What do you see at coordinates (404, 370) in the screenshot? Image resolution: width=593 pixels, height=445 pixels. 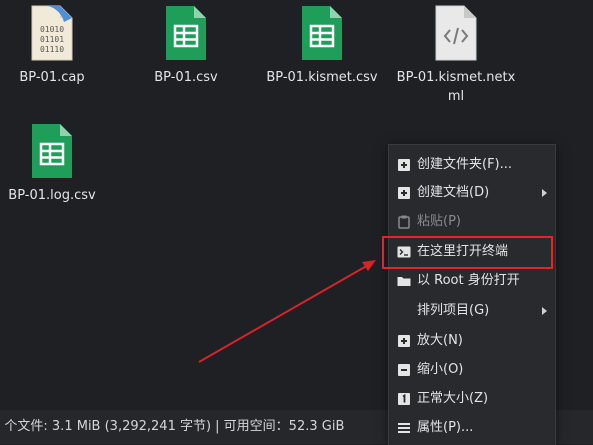 I see `zoom-out-icon` at bounding box center [404, 370].